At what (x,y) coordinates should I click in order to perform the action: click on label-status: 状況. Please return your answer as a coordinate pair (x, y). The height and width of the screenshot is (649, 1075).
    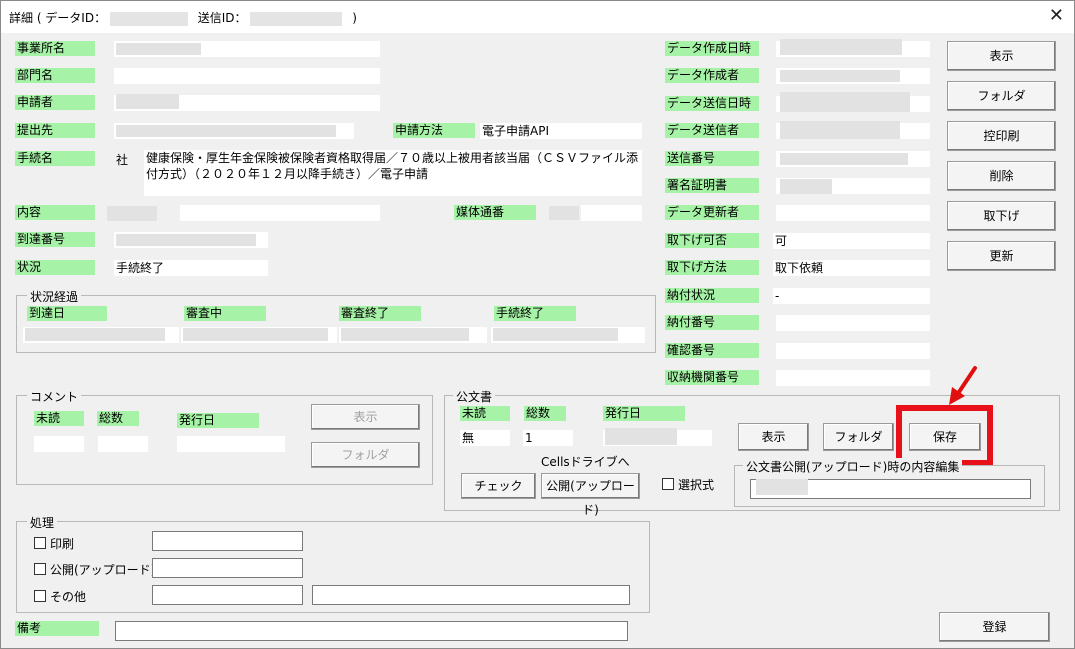
    Looking at the image, I should click on (55, 267).